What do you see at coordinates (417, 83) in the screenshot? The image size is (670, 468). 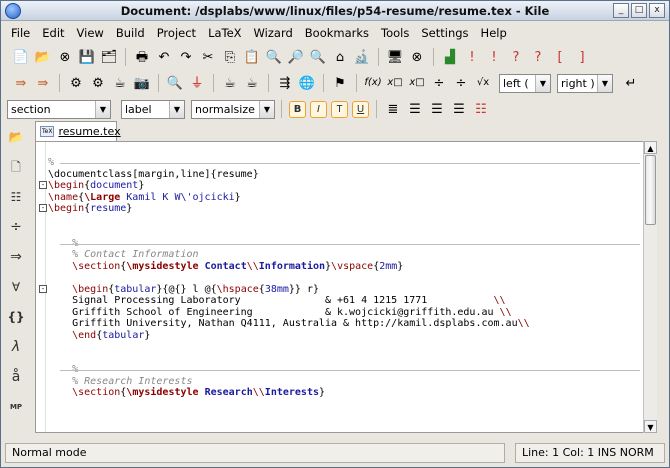 I see `superscript-icon: x□` at bounding box center [417, 83].